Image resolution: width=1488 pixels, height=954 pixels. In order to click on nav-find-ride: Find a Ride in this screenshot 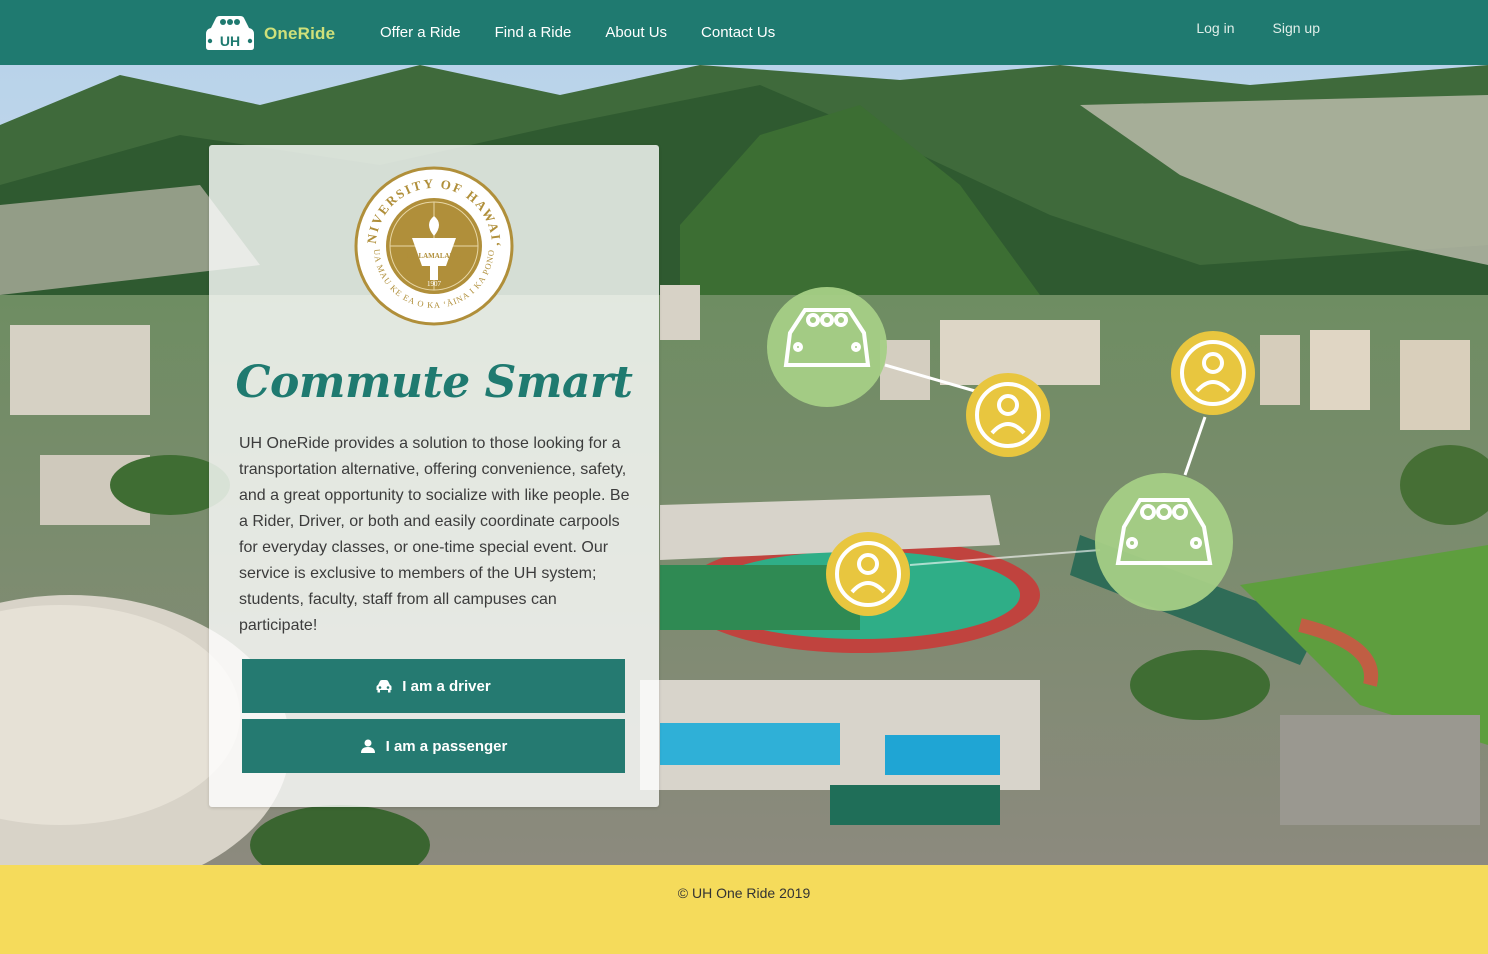, I will do `click(533, 32)`.